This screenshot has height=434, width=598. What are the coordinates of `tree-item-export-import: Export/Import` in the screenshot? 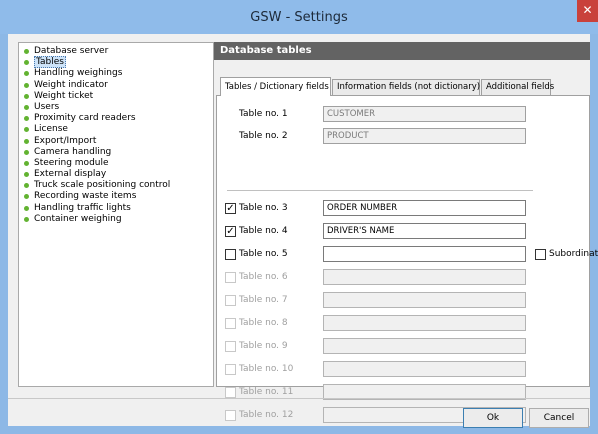 It's located at (116, 141).